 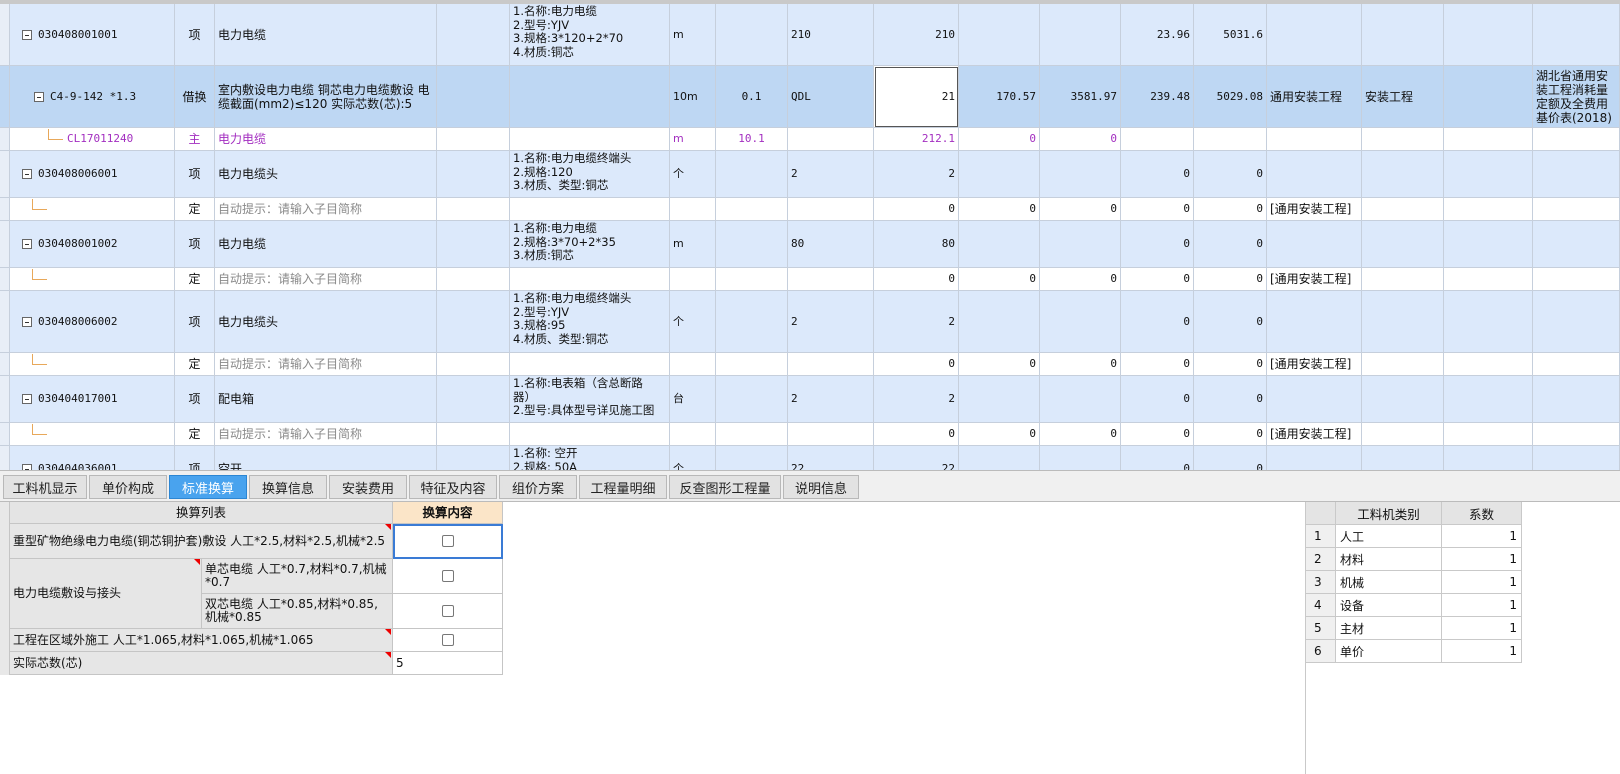 I want to click on cell-desc: 1.名称:电力电缆 2.规格:3*70+2*35 3.材质:铜芯, so click(x=590, y=244).